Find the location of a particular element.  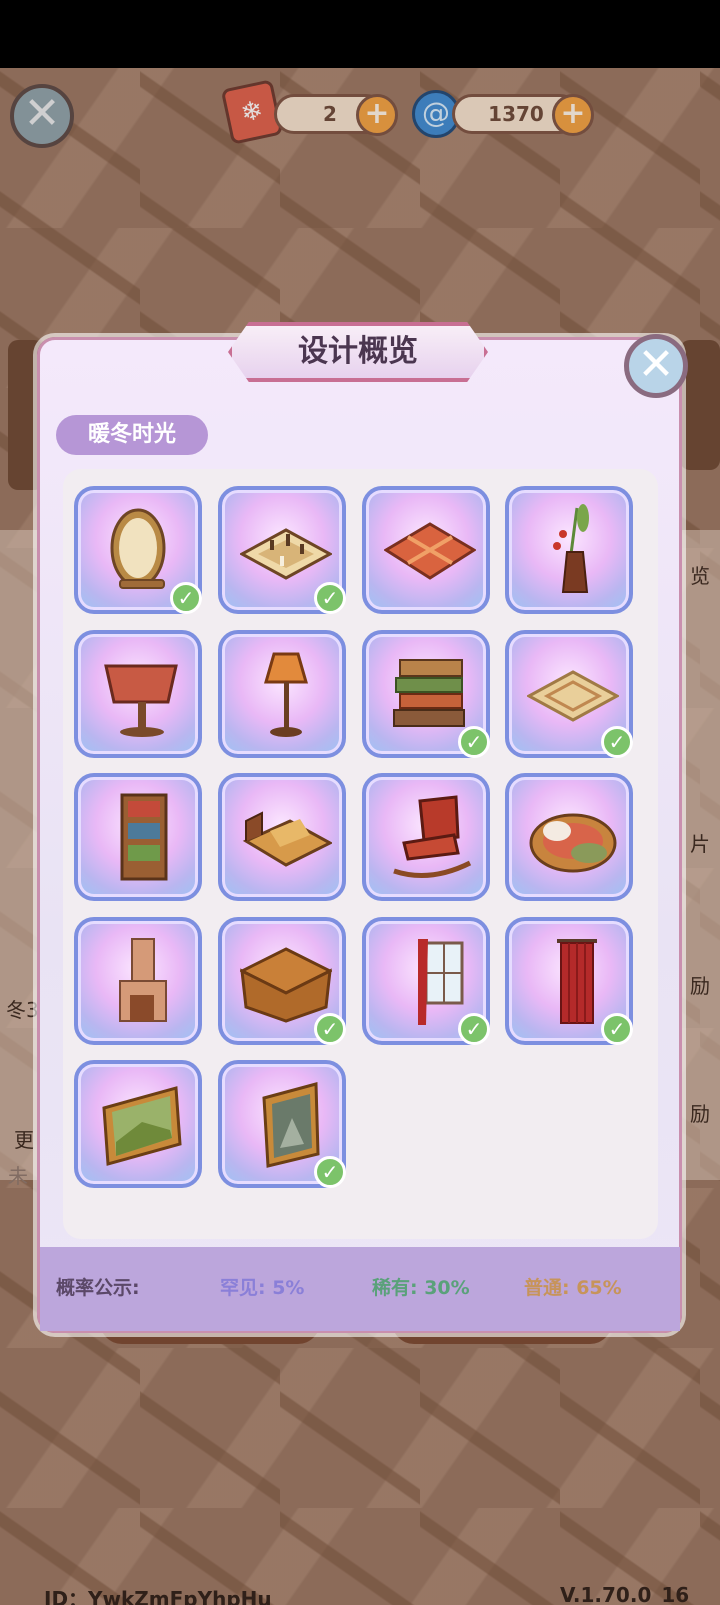

item-landscape-painting is located at coordinates (138, 1124).